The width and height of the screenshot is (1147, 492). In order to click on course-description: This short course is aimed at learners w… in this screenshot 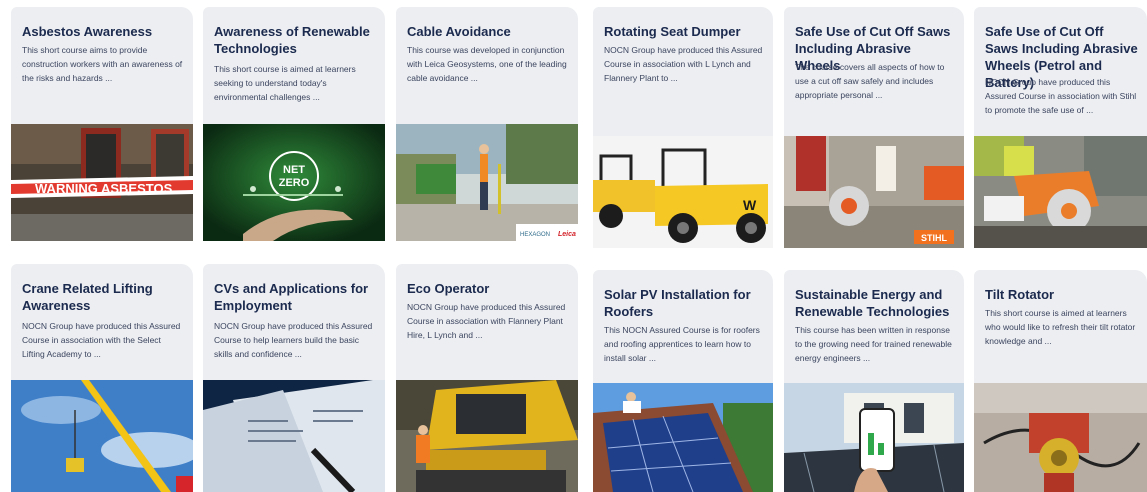, I will do `click(1060, 327)`.